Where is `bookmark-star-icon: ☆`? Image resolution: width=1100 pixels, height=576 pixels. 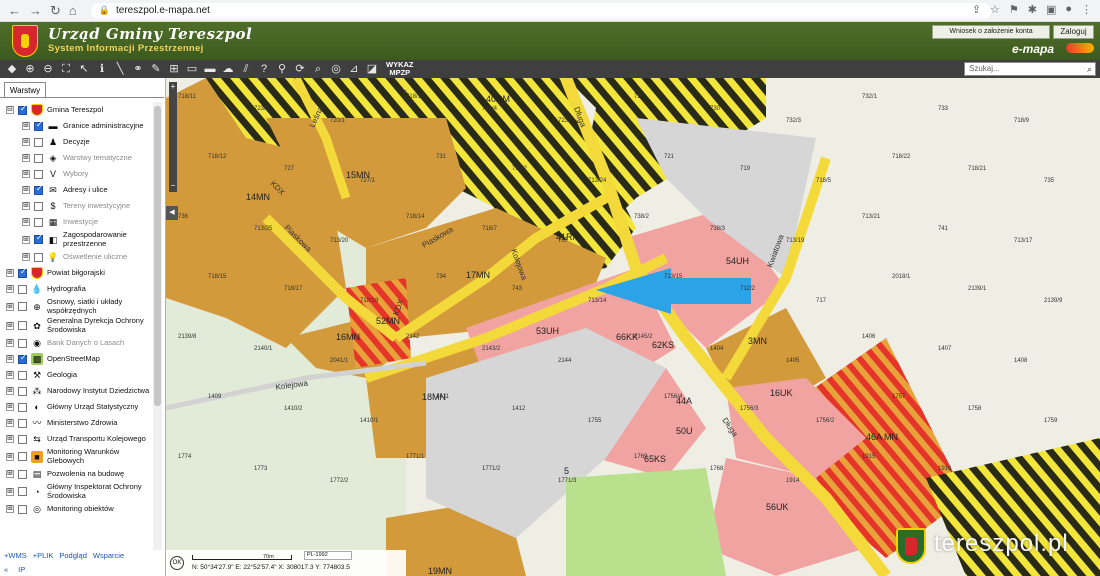 bookmark-star-icon: ☆ is located at coordinates (995, 9).